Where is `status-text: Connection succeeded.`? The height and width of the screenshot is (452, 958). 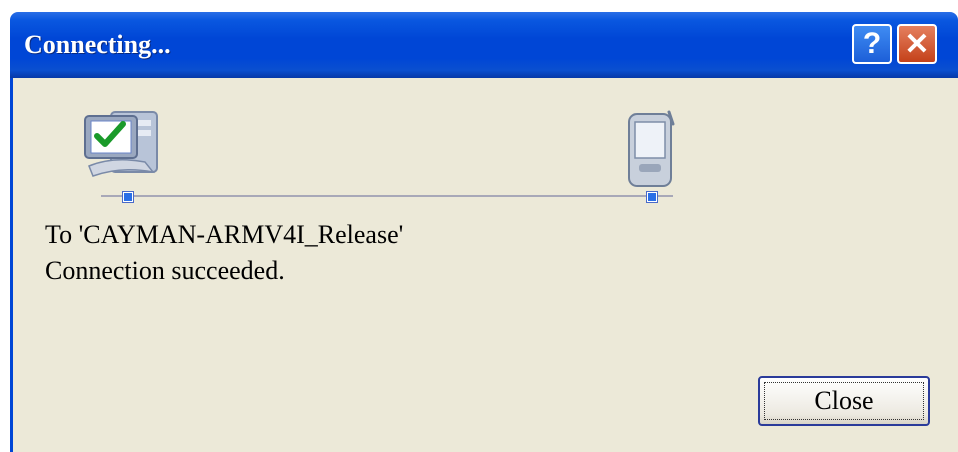
status-text: Connection succeeded. is located at coordinates (165, 270).